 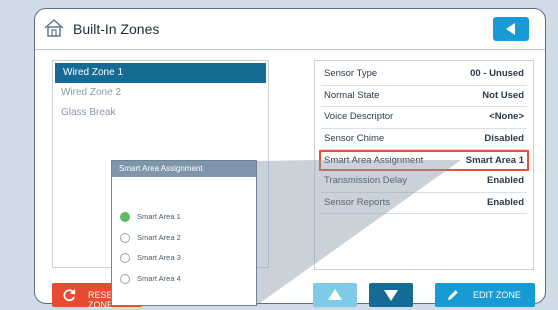 What do you see at coordinates (354, 138) in the screenshot?
I see `setting-label: Sensor Chime` at bounding box center [354, 138].